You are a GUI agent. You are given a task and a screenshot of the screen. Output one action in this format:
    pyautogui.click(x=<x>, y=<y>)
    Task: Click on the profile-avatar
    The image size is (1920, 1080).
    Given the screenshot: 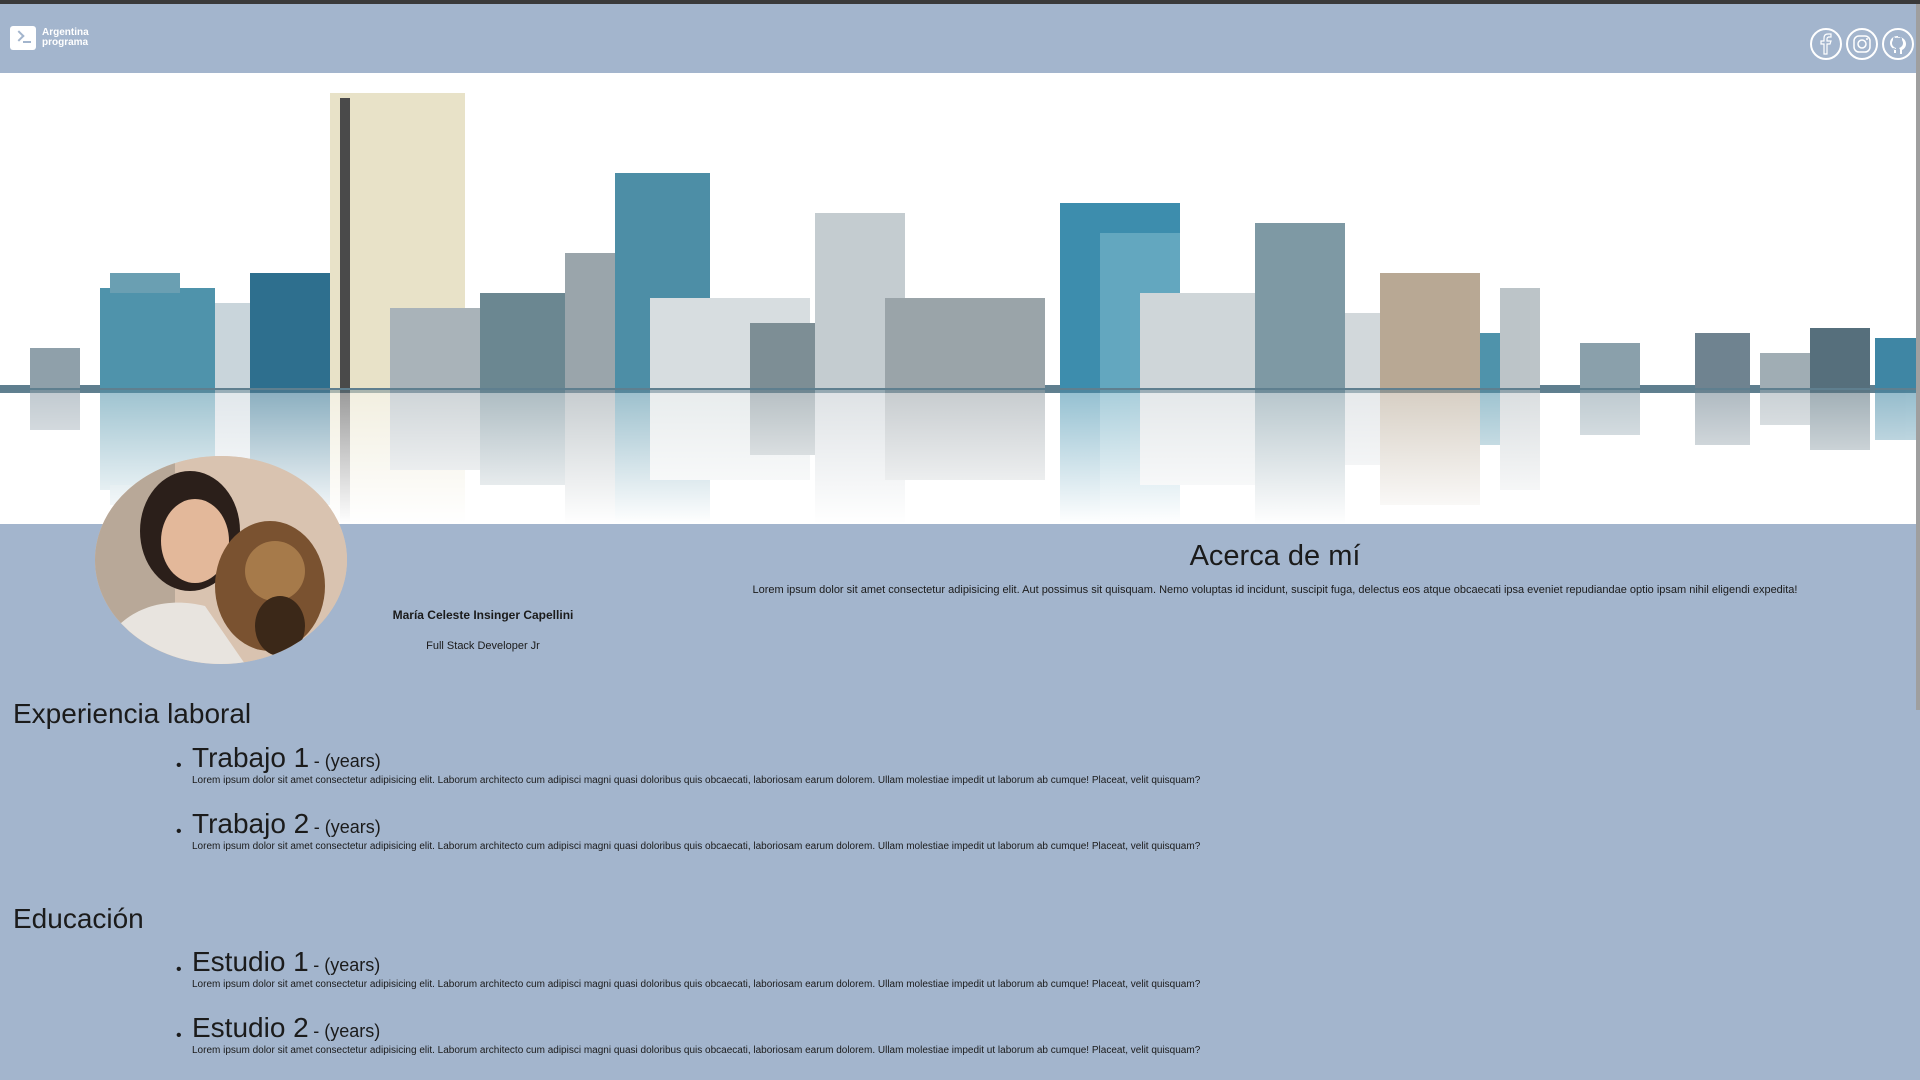 What is the action you would take?
    pyautogui.click(x=221, y=560)
    